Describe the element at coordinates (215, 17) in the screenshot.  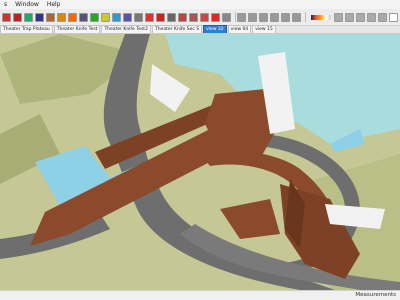
I see `component-icon` at that location.